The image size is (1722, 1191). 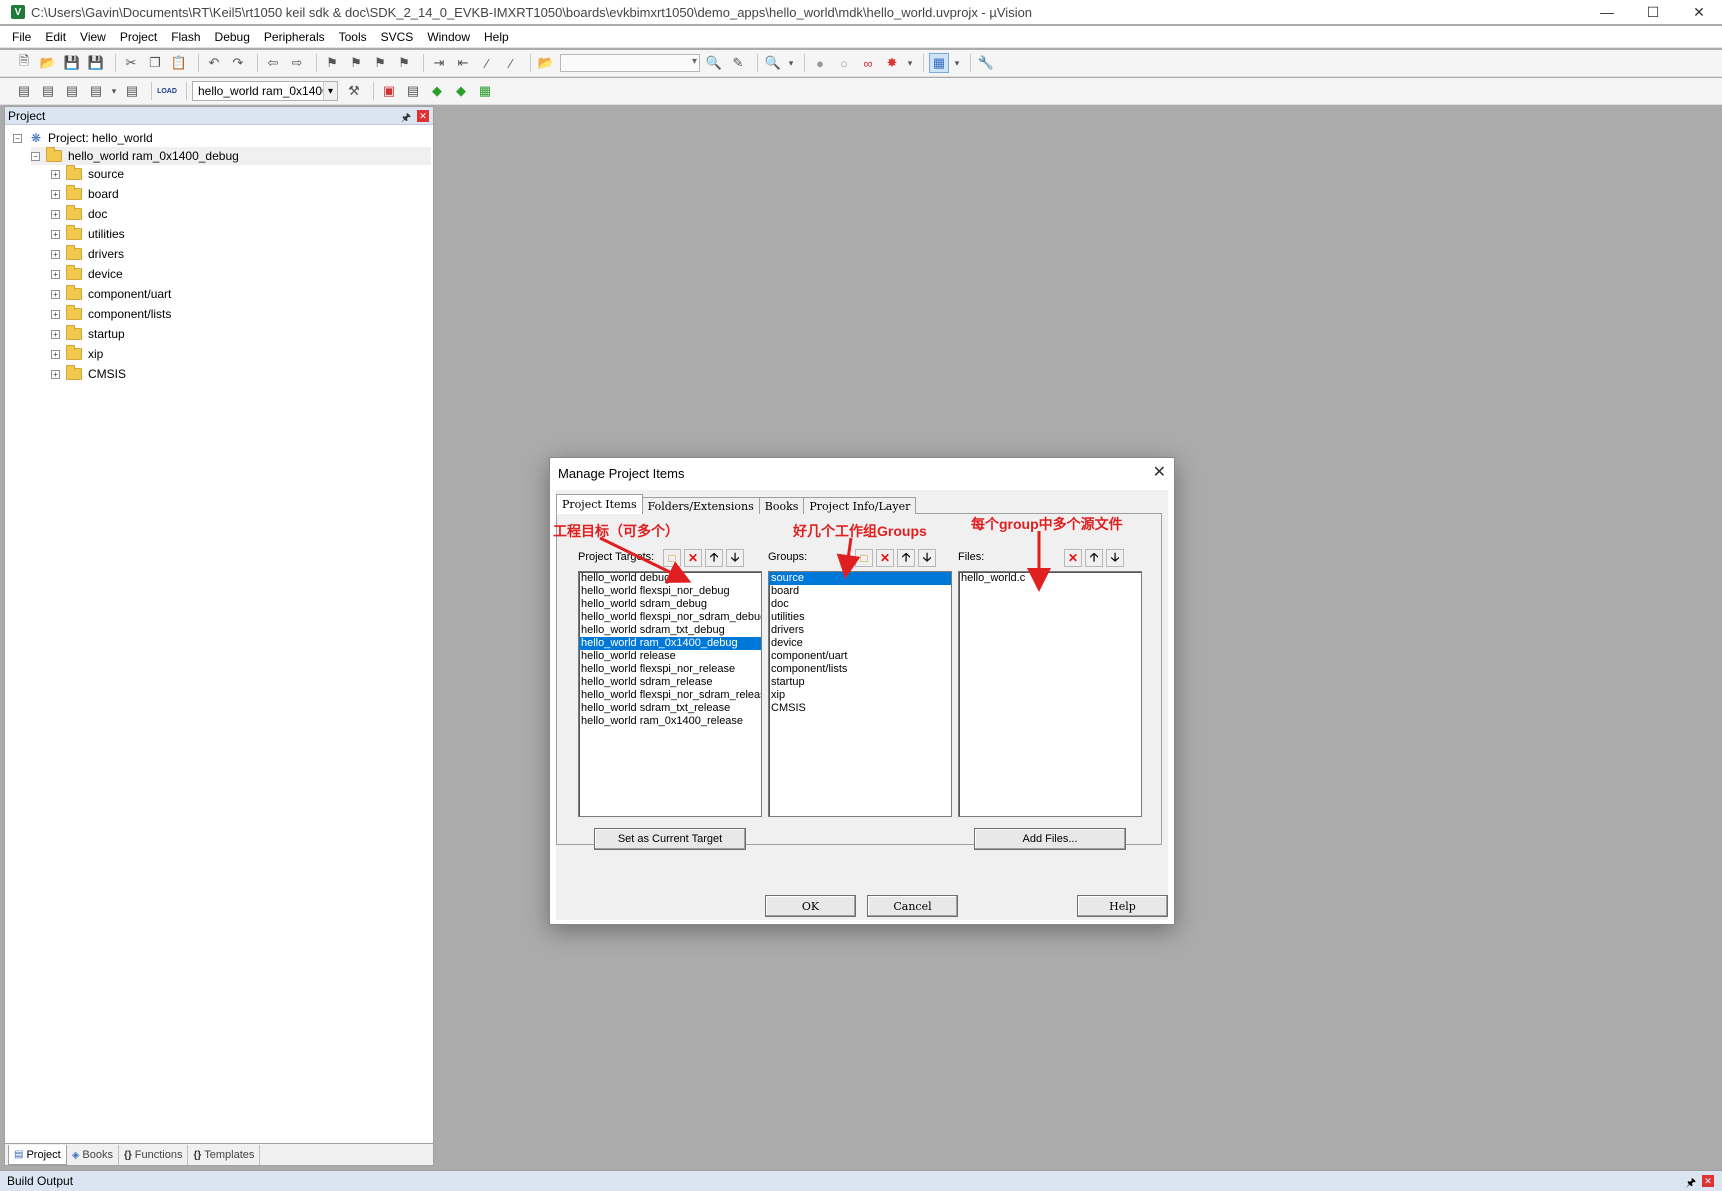 I want to click on target-list-item: hello_world flexspi_nor_sdram_debug, so click(x=670, y=617).